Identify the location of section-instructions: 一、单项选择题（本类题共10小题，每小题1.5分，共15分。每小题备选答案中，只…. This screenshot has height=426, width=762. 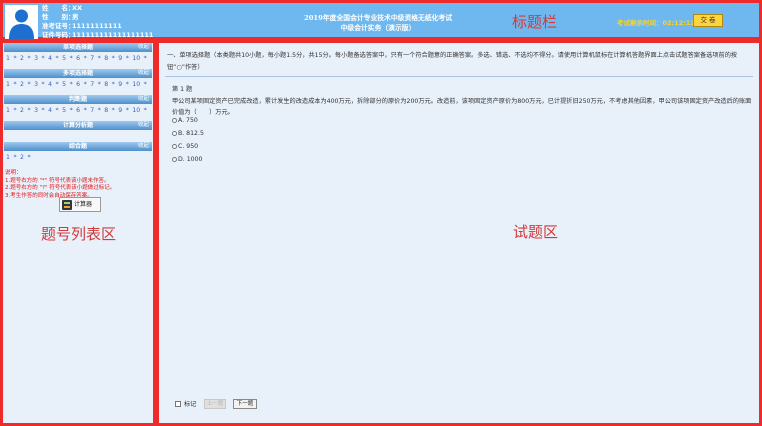
(452, 61).